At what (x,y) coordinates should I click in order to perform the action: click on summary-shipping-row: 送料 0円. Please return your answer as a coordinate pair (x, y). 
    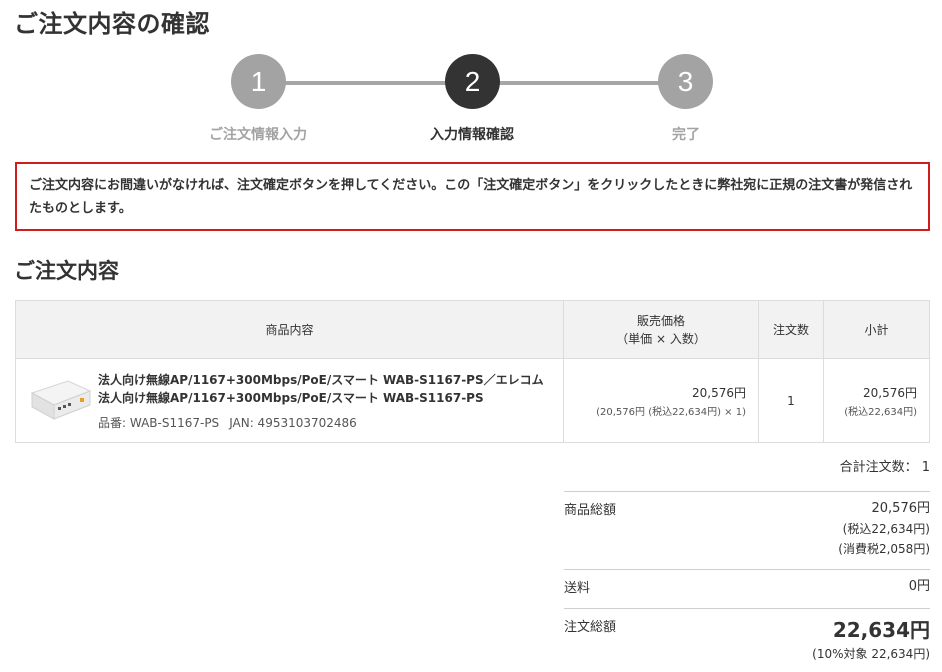
    Looking at the image, I should click on (747, 588).